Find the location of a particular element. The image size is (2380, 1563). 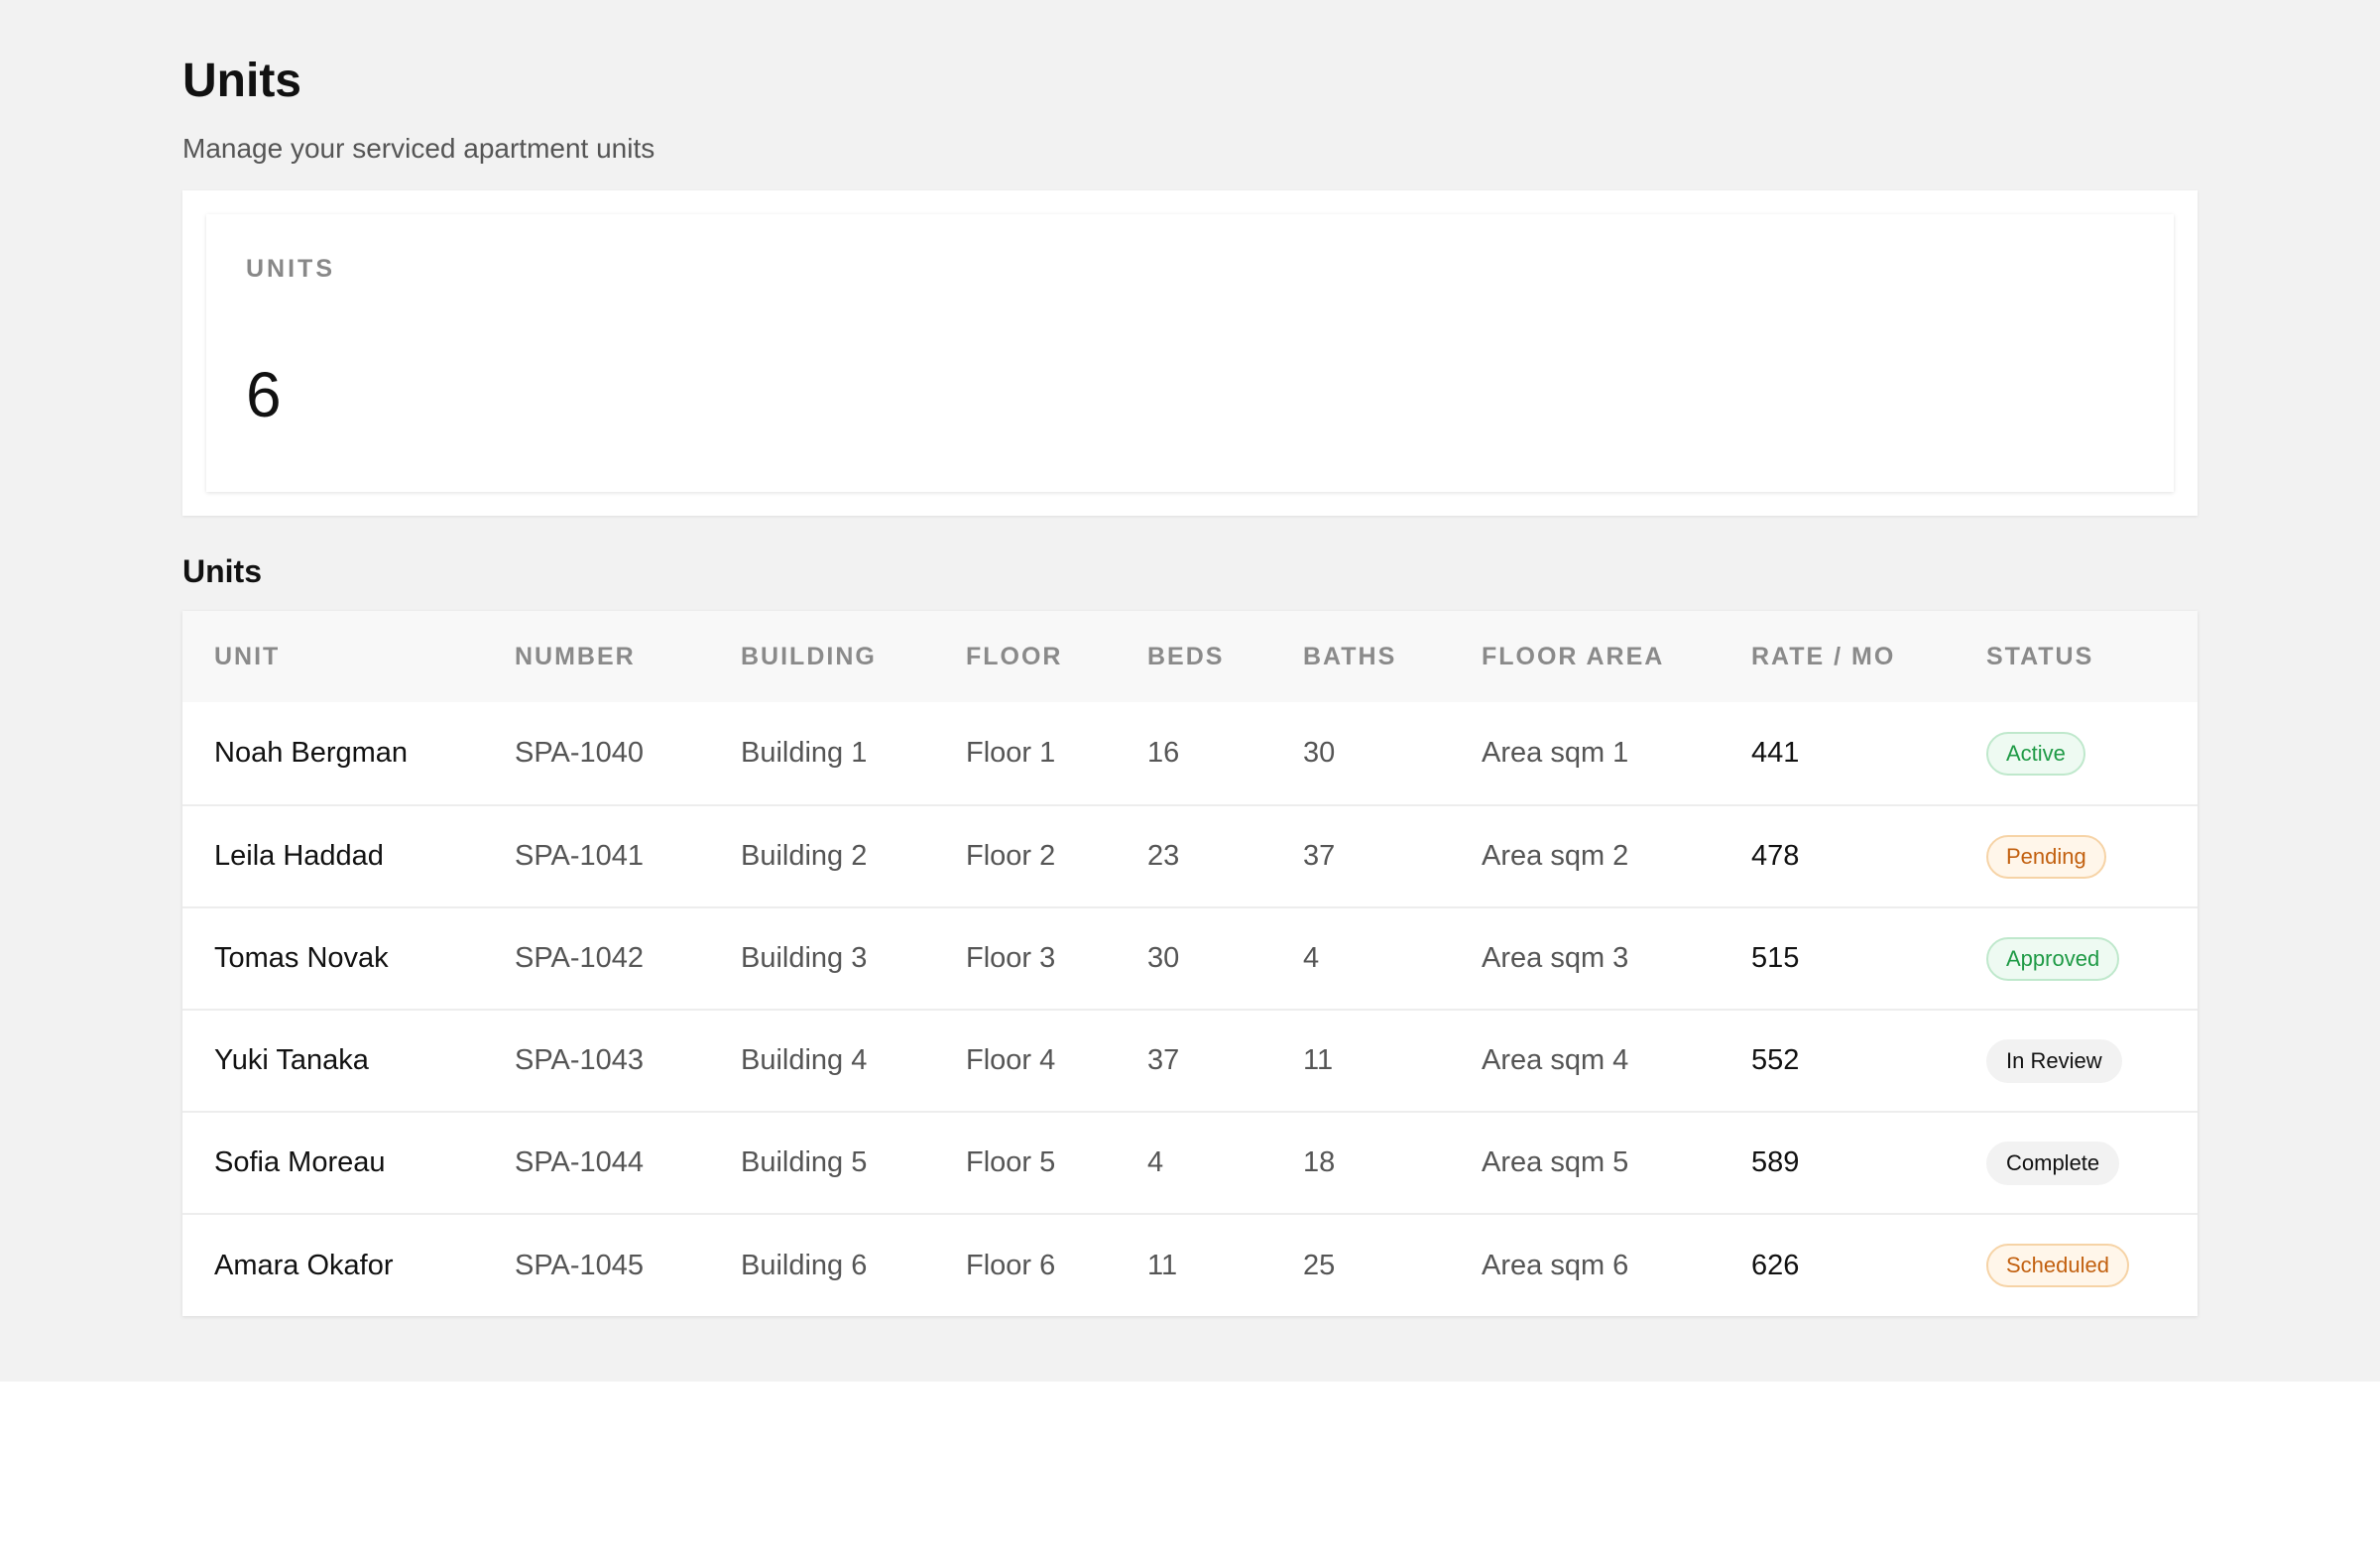

cell-rate: 552 is located at coordinates (1775, 1060).